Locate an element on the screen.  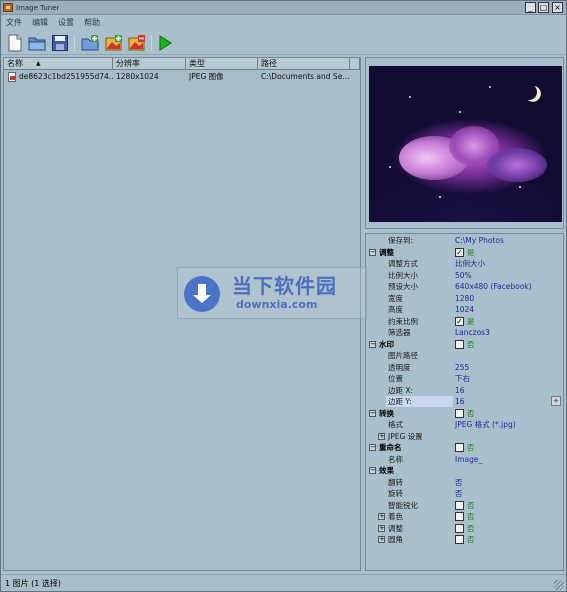
category-convert: − 转换 否 is located at coordinates (464, 414).